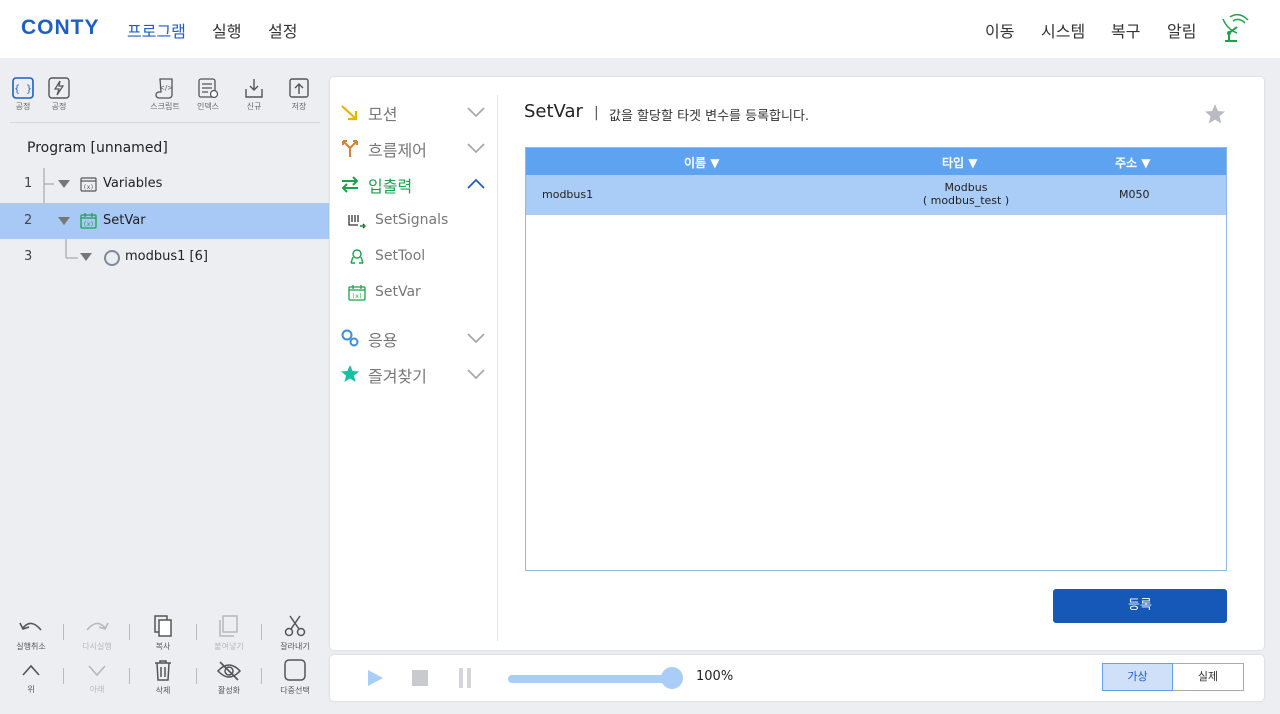 This screenshot has width=1280, height=714. What do you see at coordinates (999, 30) in the screenshot?
I see `nav-move: 이동` at bounding box center [999, 30].